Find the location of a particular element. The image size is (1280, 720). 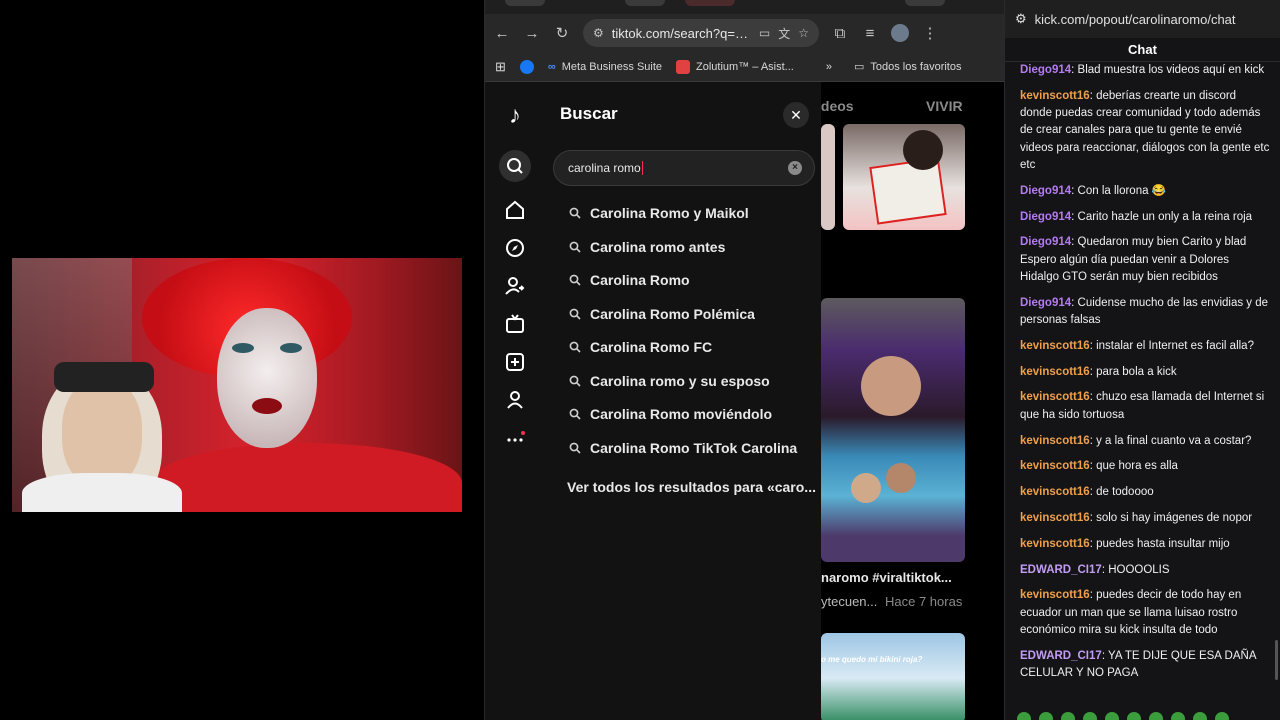

chat-text: solo si hay imágenes de nopor is located at coordinates (1174, 517).